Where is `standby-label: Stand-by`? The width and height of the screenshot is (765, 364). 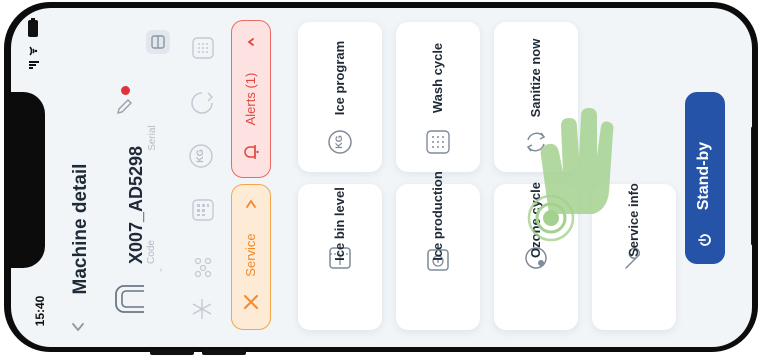
standby-label: Stand-by is located at coordinates (703, 176).